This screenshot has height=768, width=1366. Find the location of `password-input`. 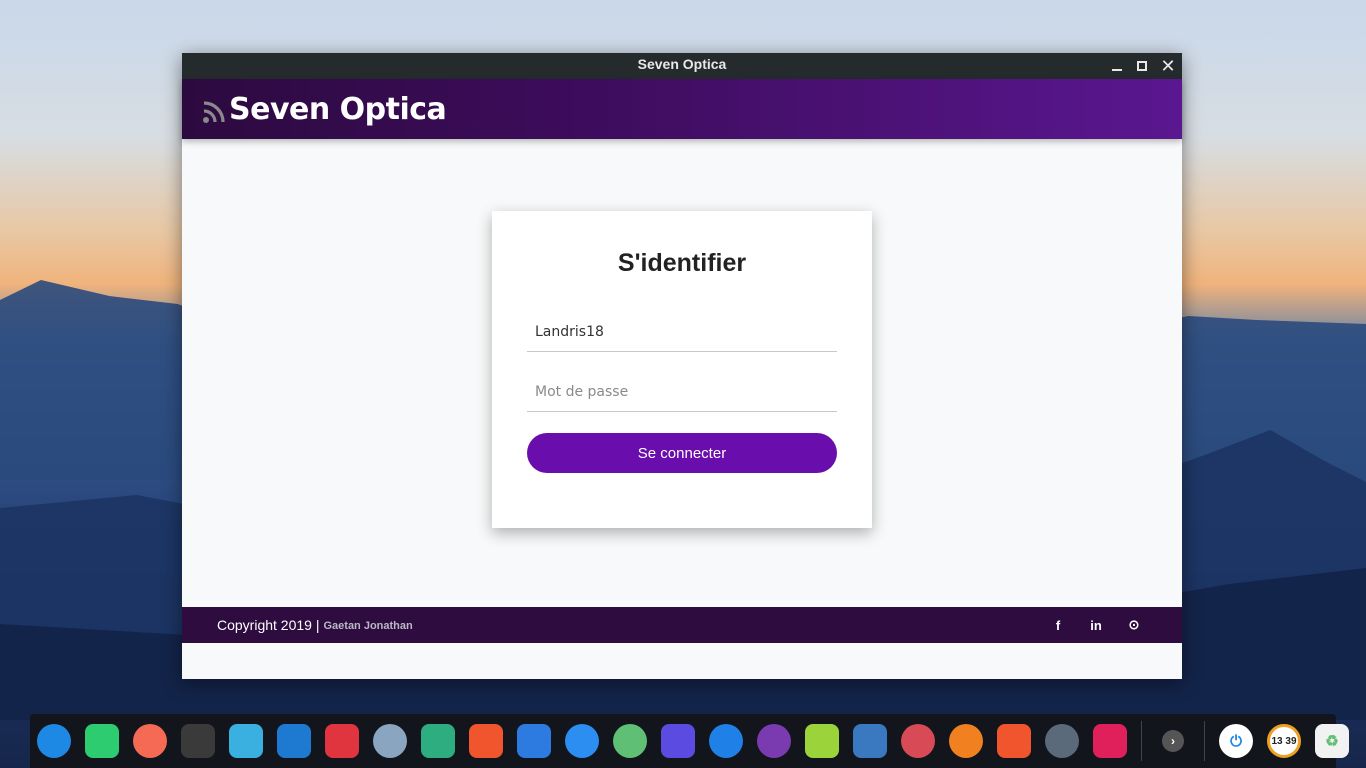

password-input is located at coordinates (682, 392).